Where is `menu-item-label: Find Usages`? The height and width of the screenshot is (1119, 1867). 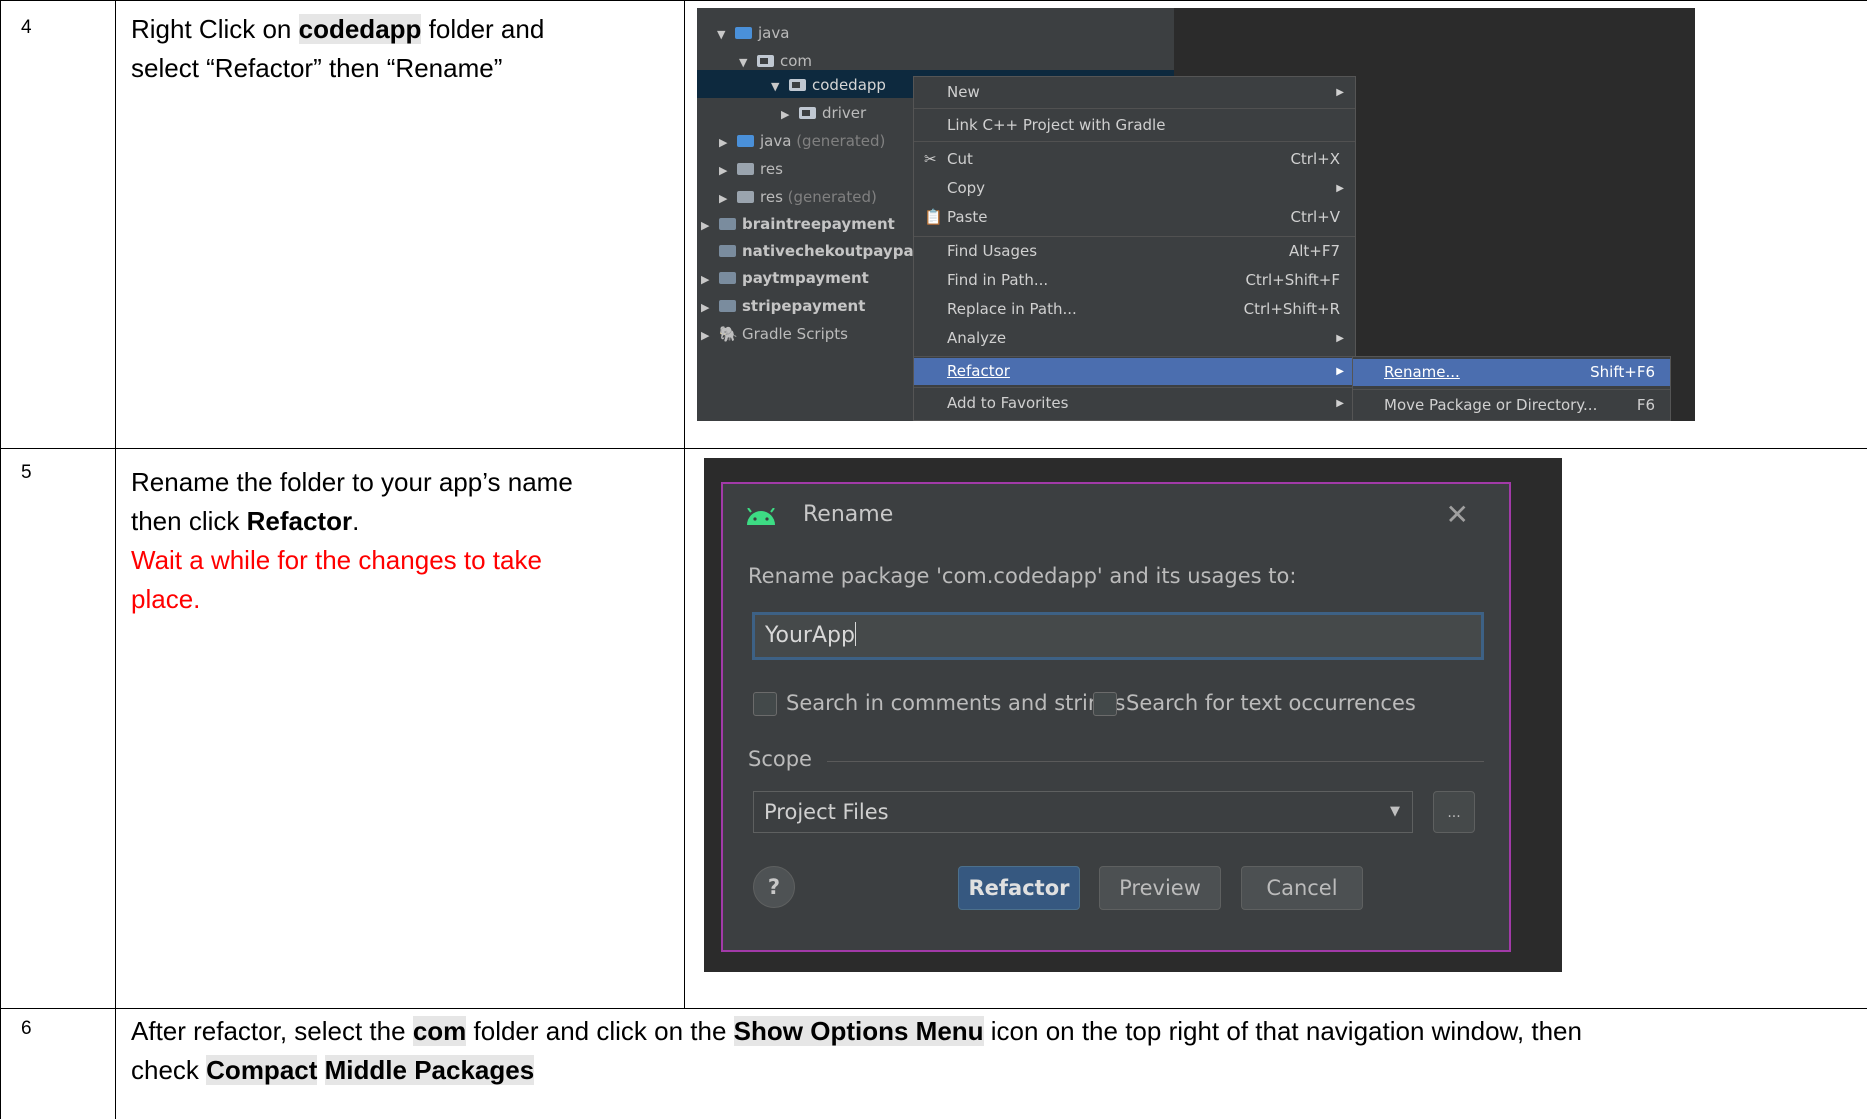 menu-item-label: Find Usages is located at coordinates (992, 251).